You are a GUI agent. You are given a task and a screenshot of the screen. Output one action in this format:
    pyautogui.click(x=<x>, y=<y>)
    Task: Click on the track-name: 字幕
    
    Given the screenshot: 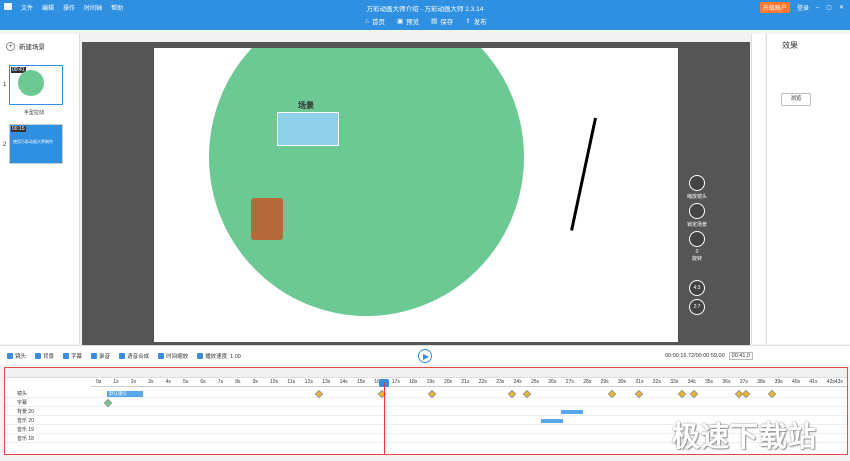 What is the action you would take?
    pyautogui.click(x=48, y=403)
    